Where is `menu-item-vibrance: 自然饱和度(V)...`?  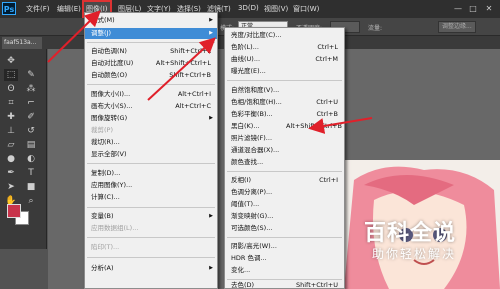 menu-item-vibrance: 自然饱和度(V)... is located at coordinates (284, 90).